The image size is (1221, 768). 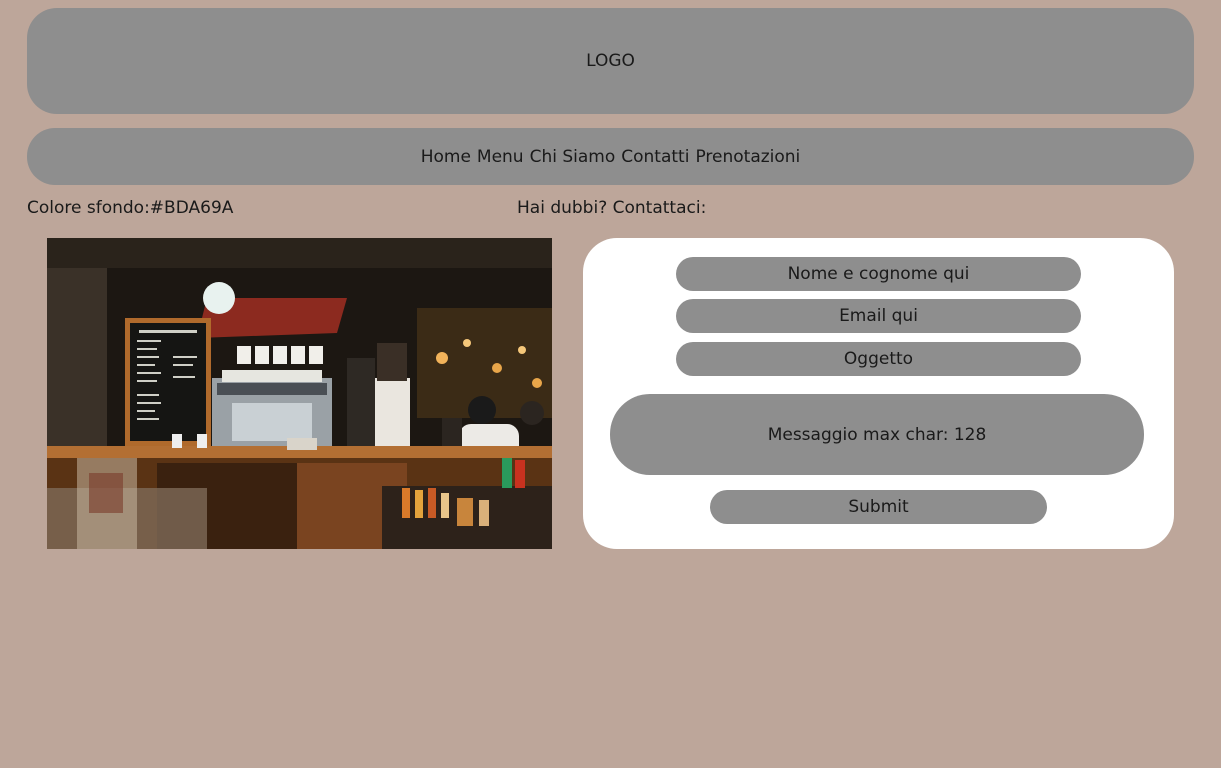 What do you see at coordinates (446, 157) in the screenshot?
I see `nav-item-home: Home` at bounding box center [446, 157].